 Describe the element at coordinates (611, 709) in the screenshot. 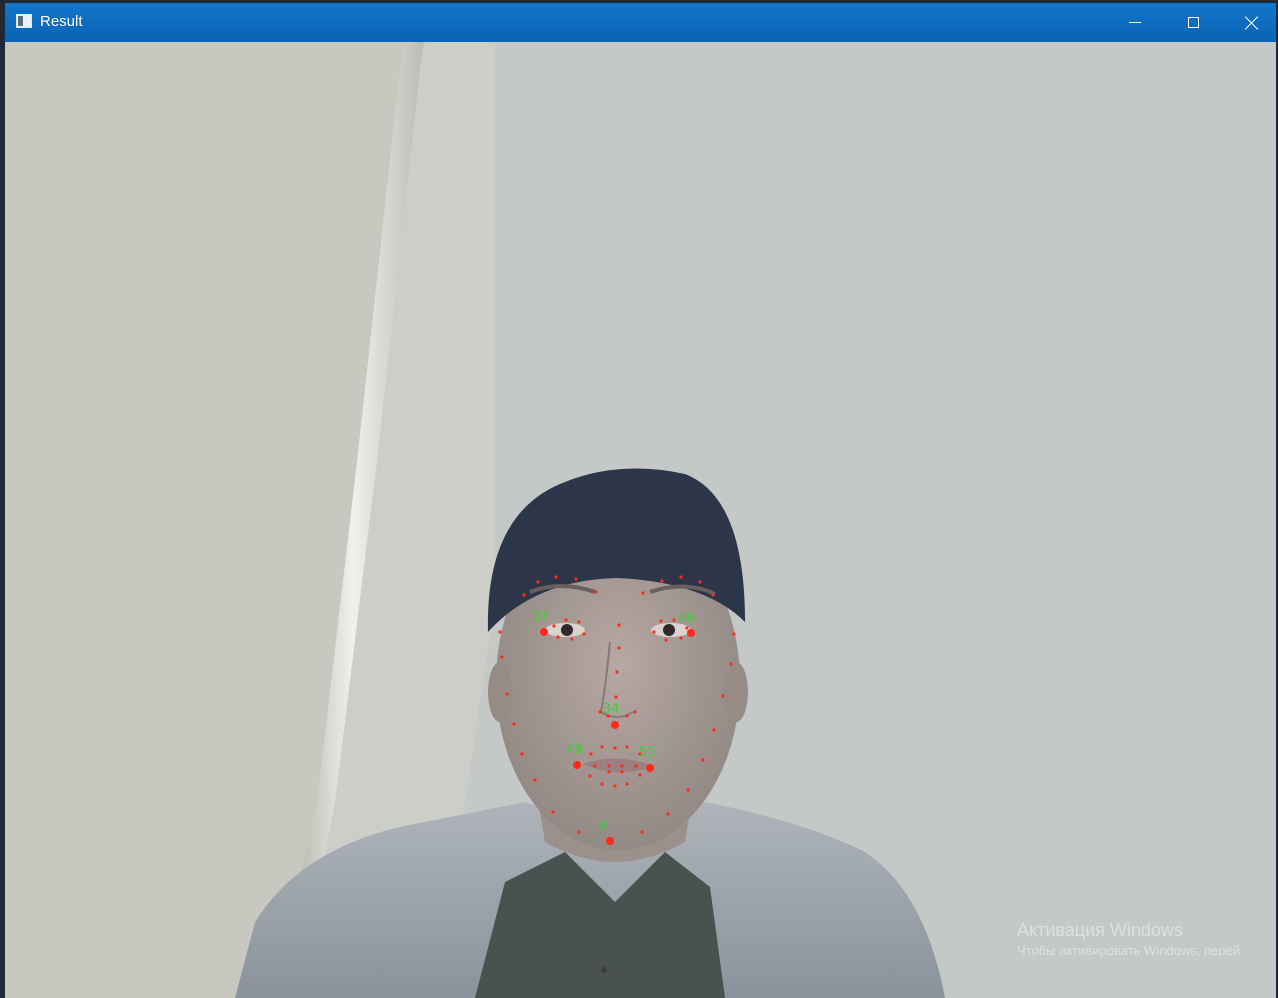

I see `landmark-label-34: 34` at that location.